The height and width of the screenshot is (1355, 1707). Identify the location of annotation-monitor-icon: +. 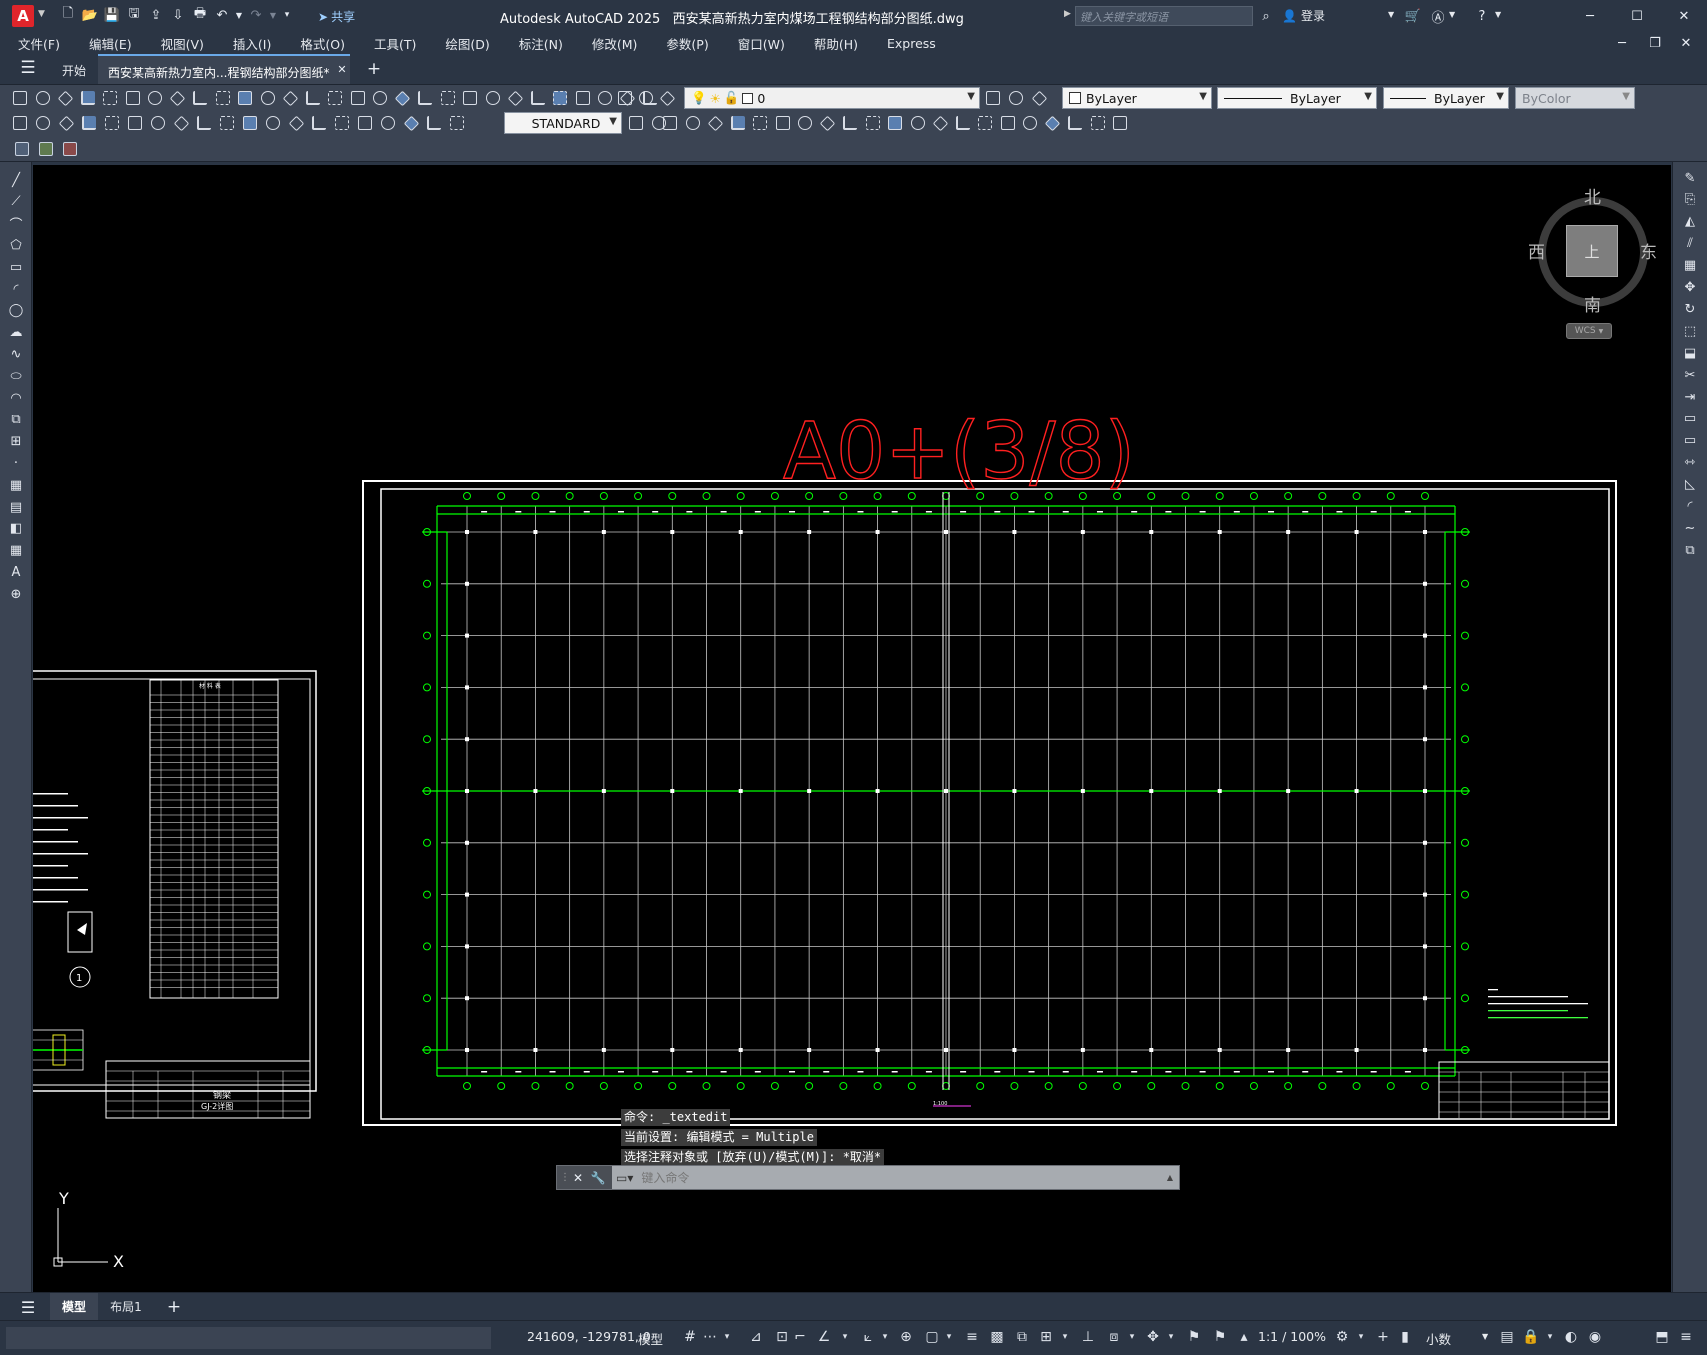
(1383, 1337).